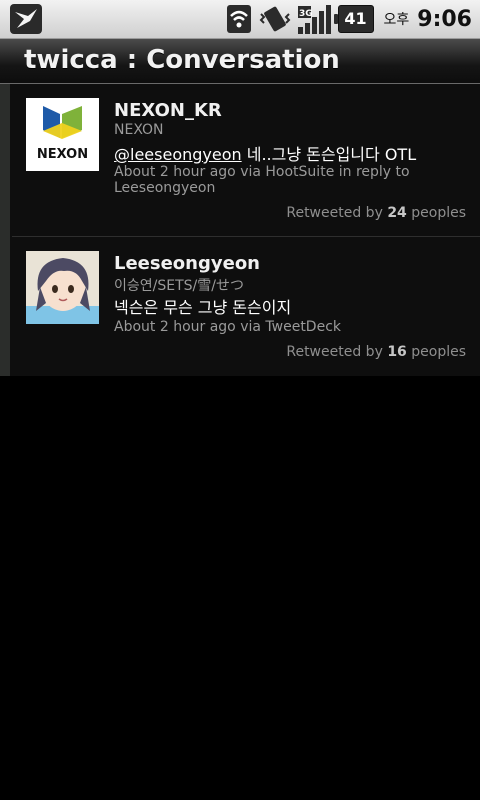 The height and width of the screenshot is (800, 480). I want to click on title-bar: twicca : Conversation, so click(240, 61).